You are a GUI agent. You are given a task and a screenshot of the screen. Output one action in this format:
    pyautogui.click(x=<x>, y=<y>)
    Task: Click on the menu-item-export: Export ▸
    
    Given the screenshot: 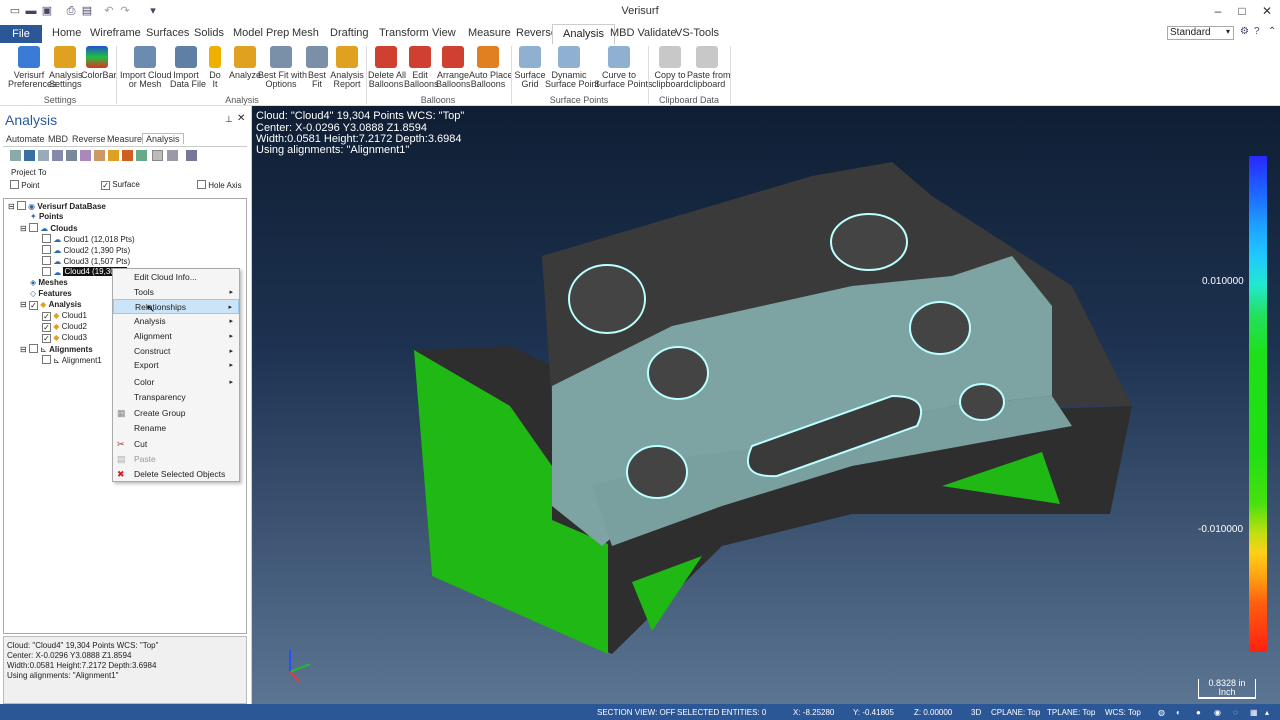 What is the action you would take?
    pyautogui.click(x=176, y=365)
    